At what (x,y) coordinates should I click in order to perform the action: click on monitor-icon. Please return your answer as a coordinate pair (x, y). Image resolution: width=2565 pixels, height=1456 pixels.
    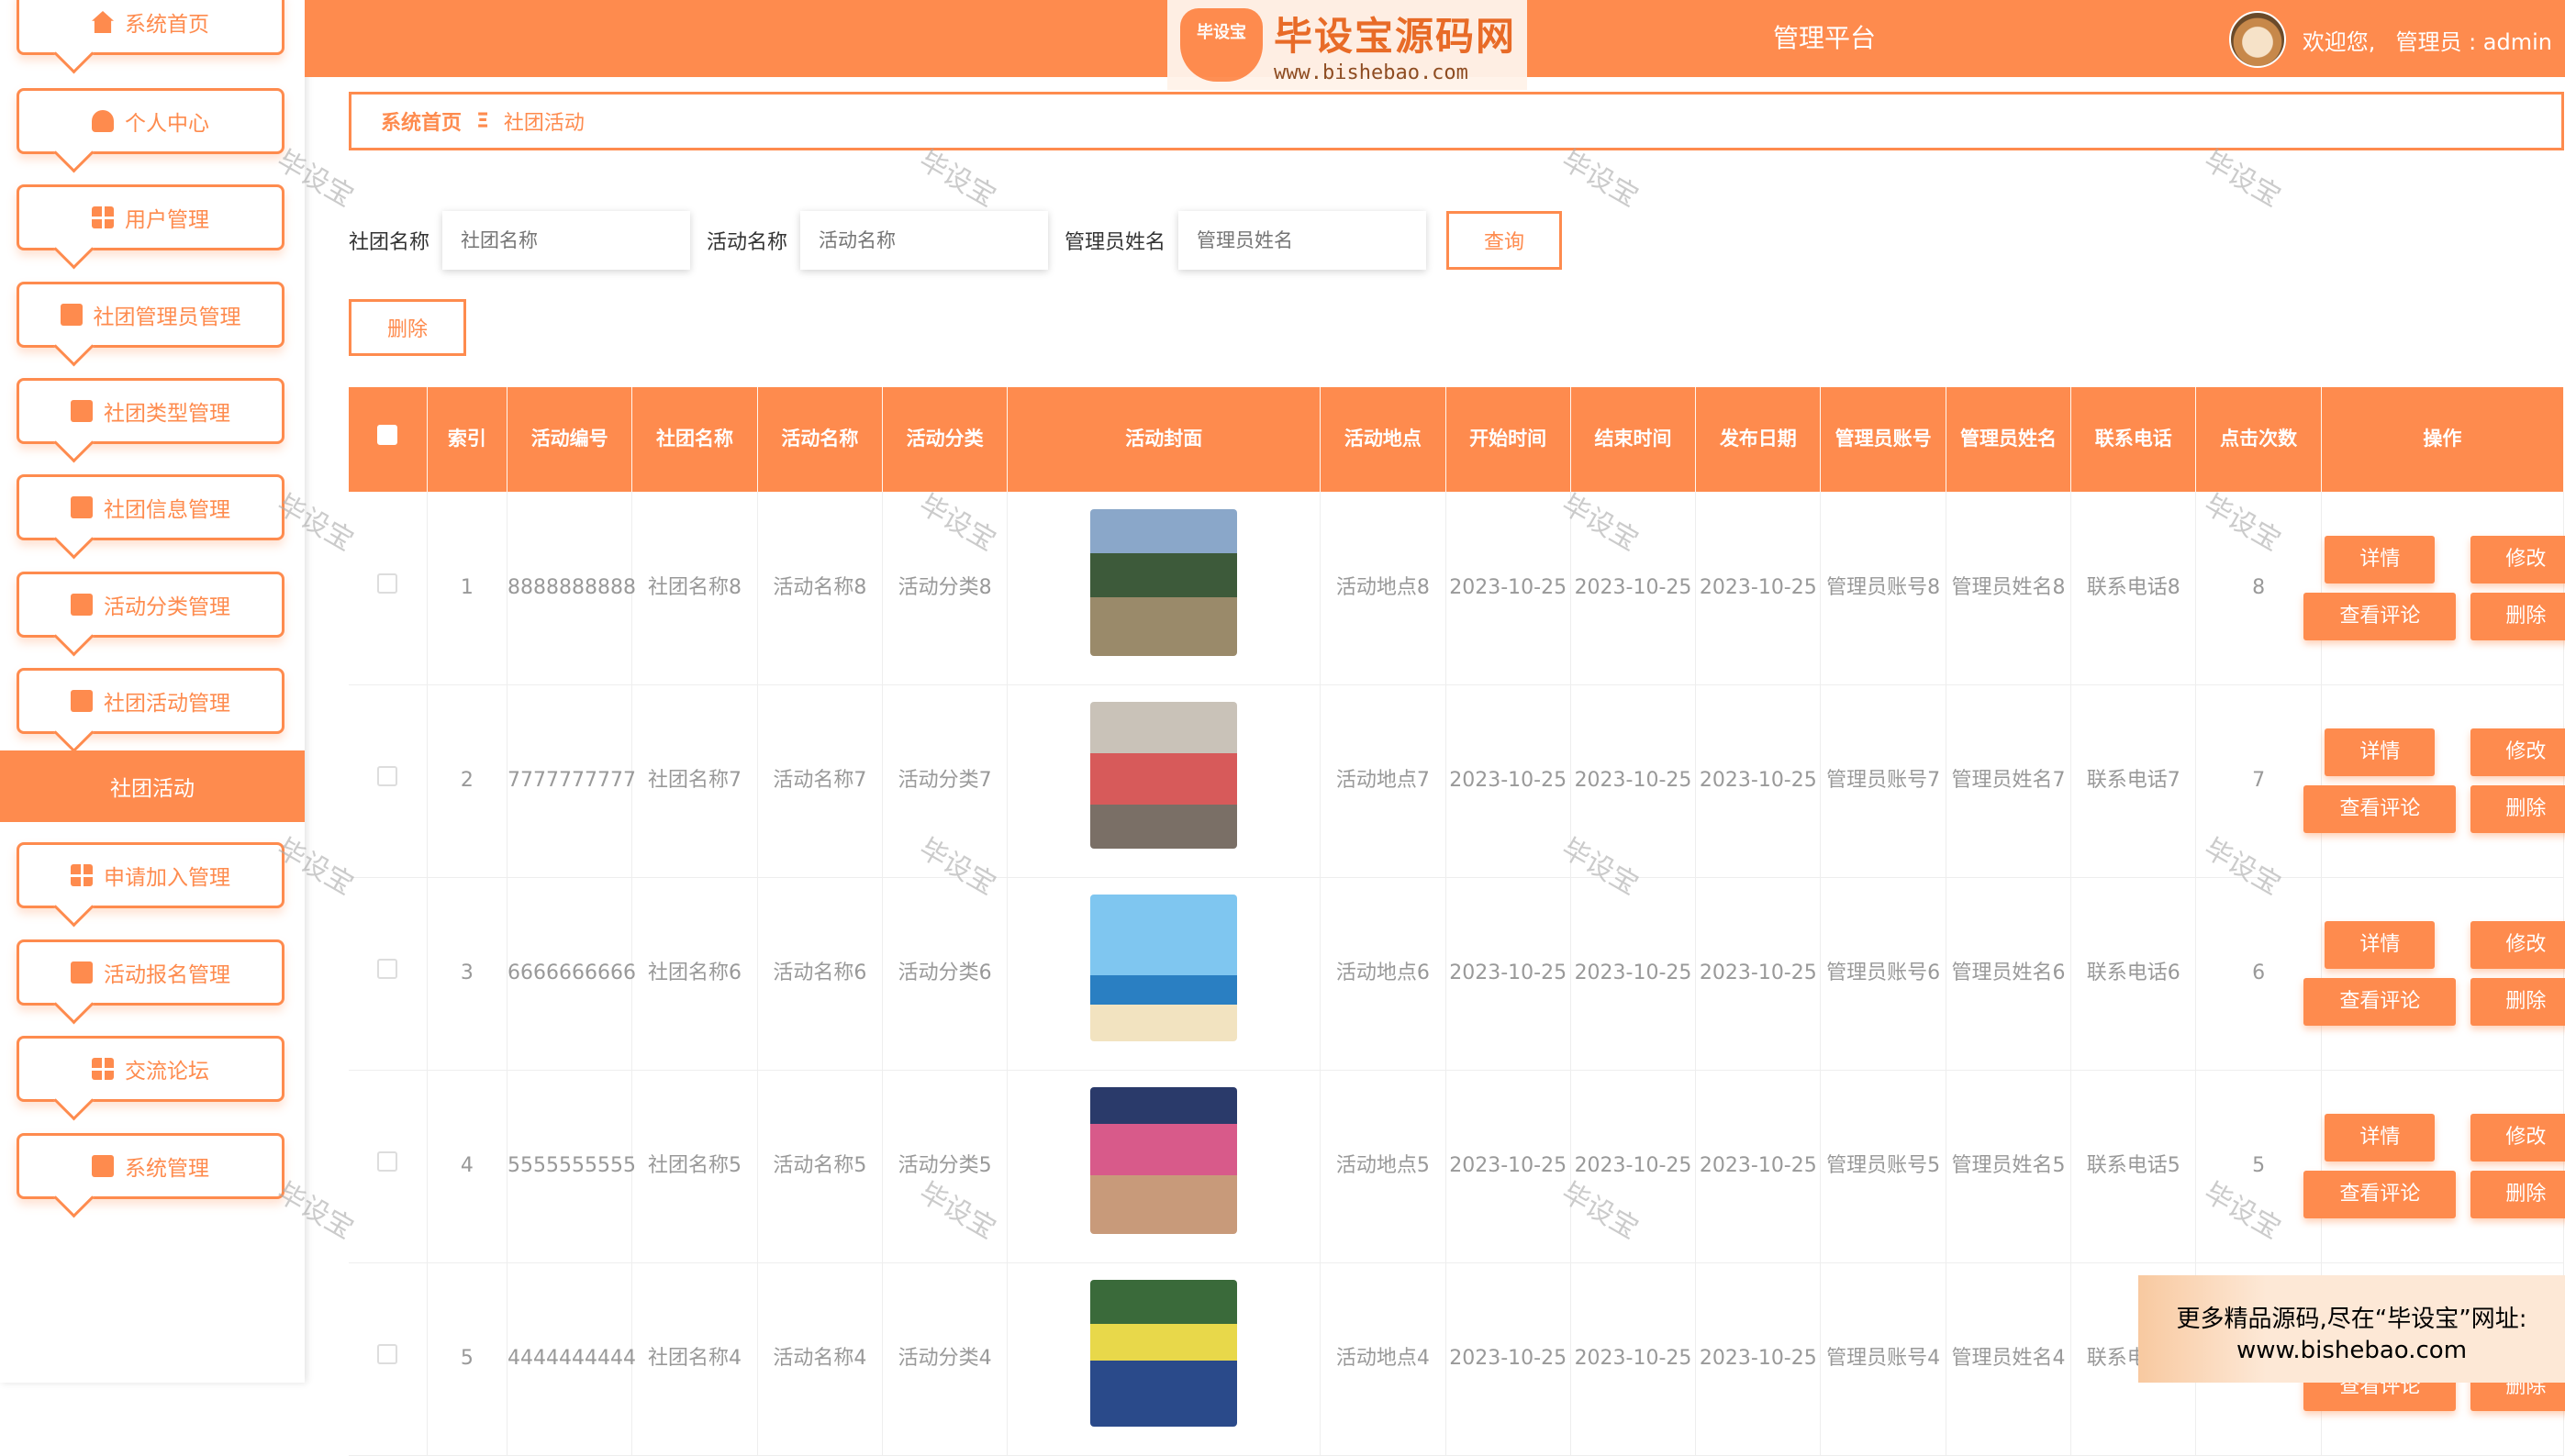
    Looking at the image, I should click on (82, 507).